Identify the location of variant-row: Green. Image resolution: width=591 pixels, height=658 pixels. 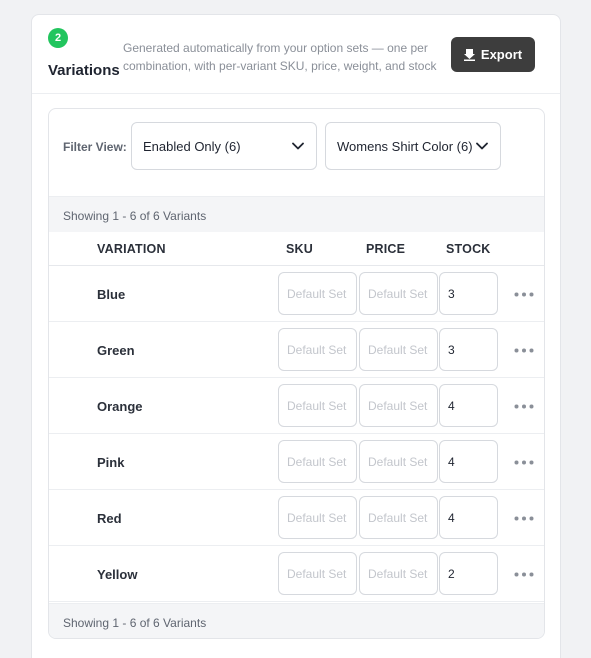
(296, 350).